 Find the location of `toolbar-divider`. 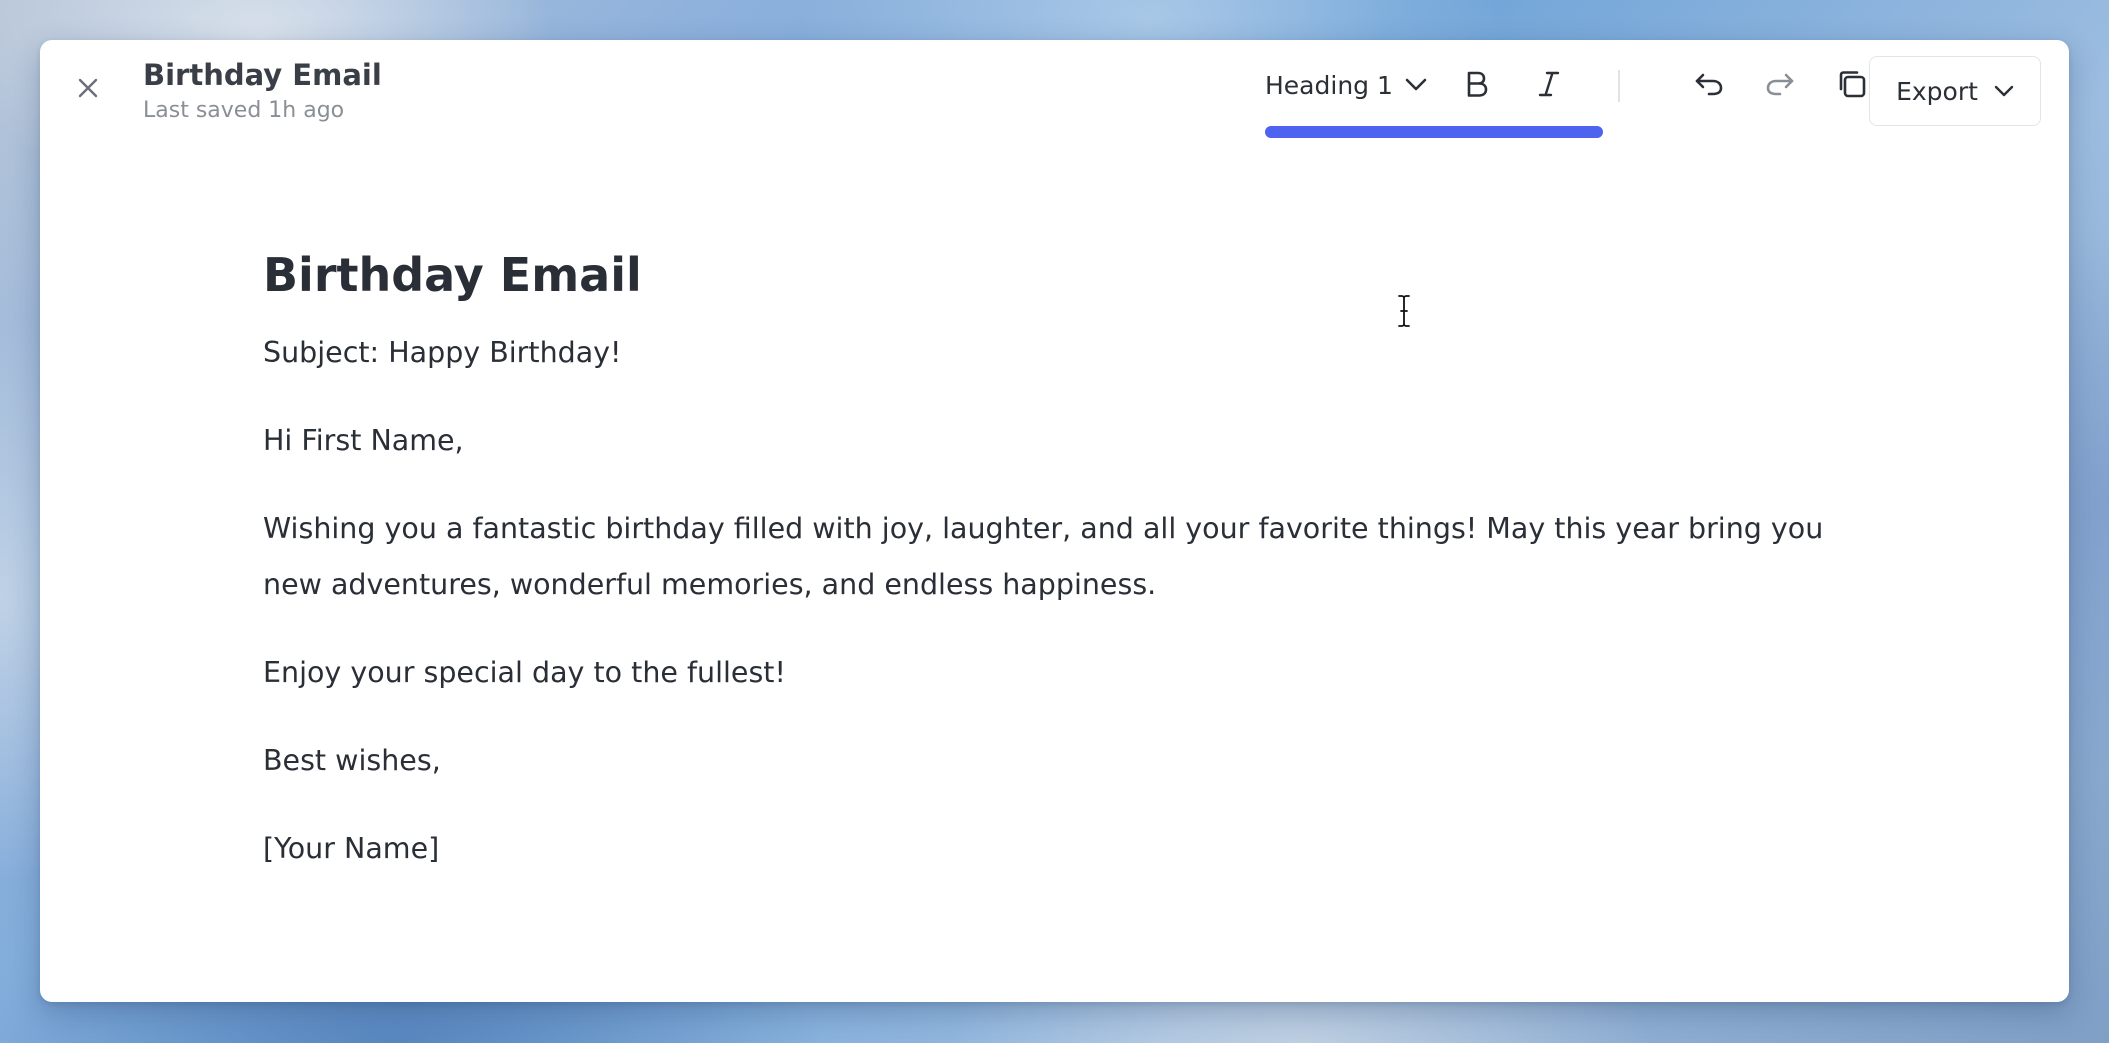

toolbar-divider is located at coordinates (1619, 86).